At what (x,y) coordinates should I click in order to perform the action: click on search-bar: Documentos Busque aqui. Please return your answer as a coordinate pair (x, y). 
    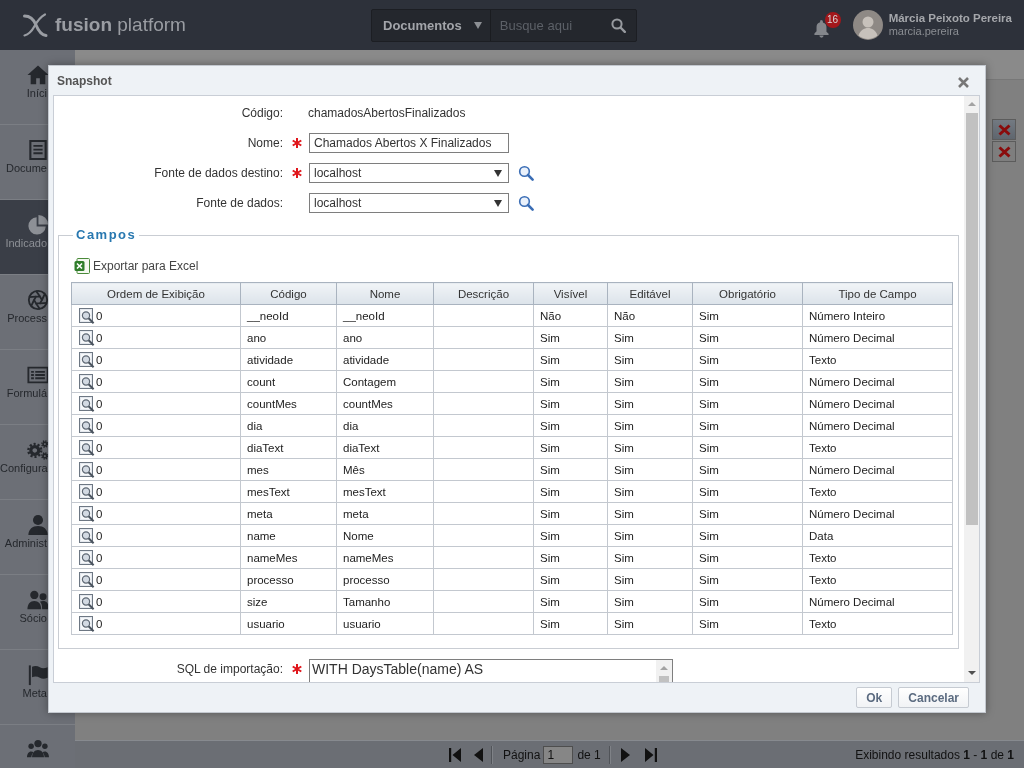
    Looking at the image, I should click on (504, 25).